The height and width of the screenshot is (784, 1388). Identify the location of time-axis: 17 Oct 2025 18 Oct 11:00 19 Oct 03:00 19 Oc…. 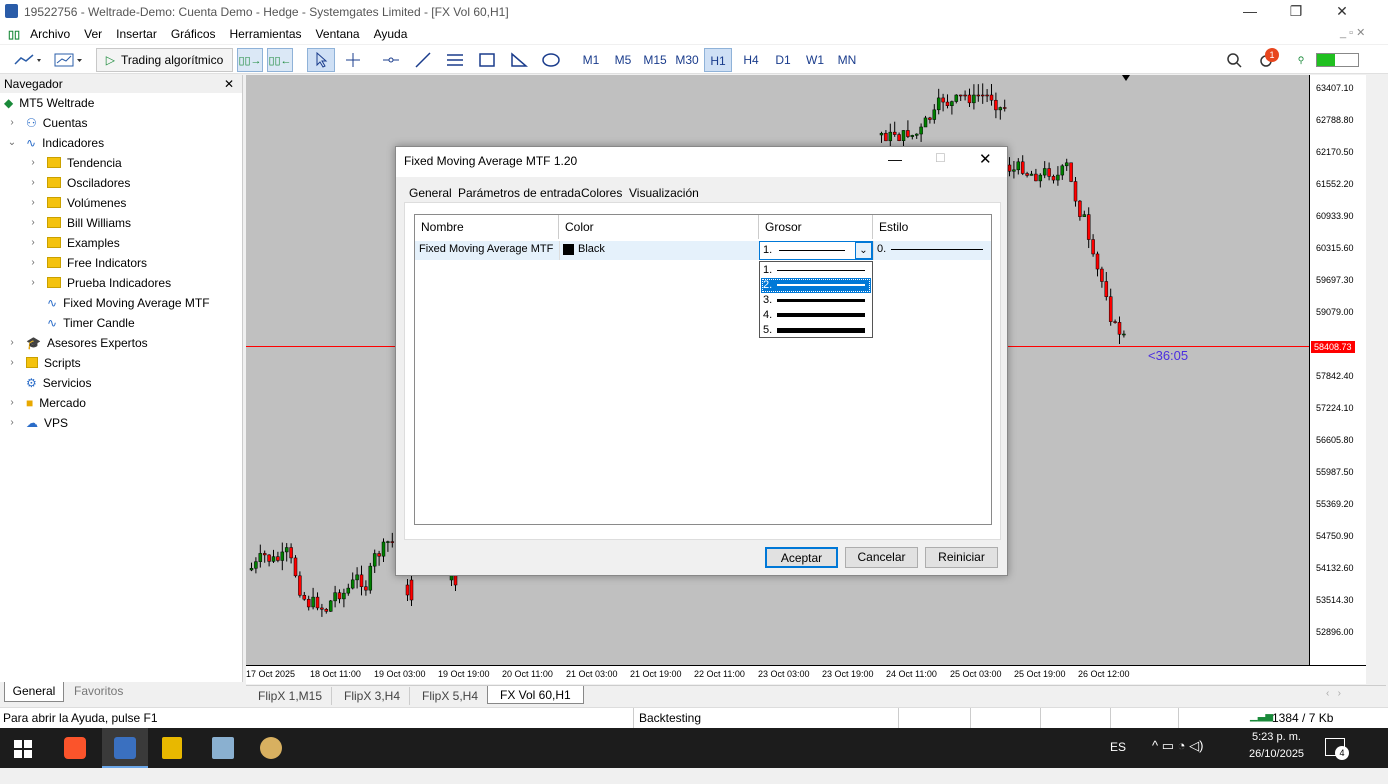
(806, 674).